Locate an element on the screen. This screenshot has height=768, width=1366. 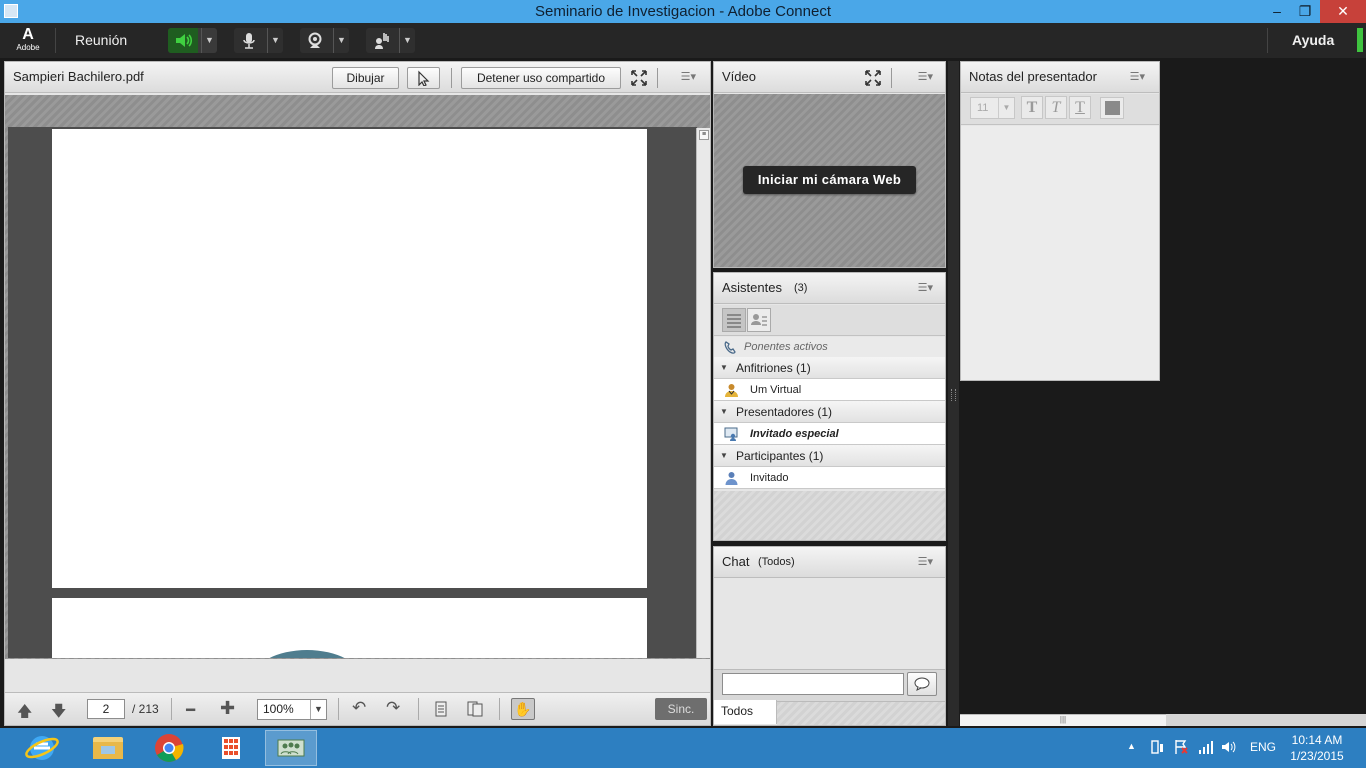
group-participants: ▼ Participantes (1) is located at coordinates (829, 456).